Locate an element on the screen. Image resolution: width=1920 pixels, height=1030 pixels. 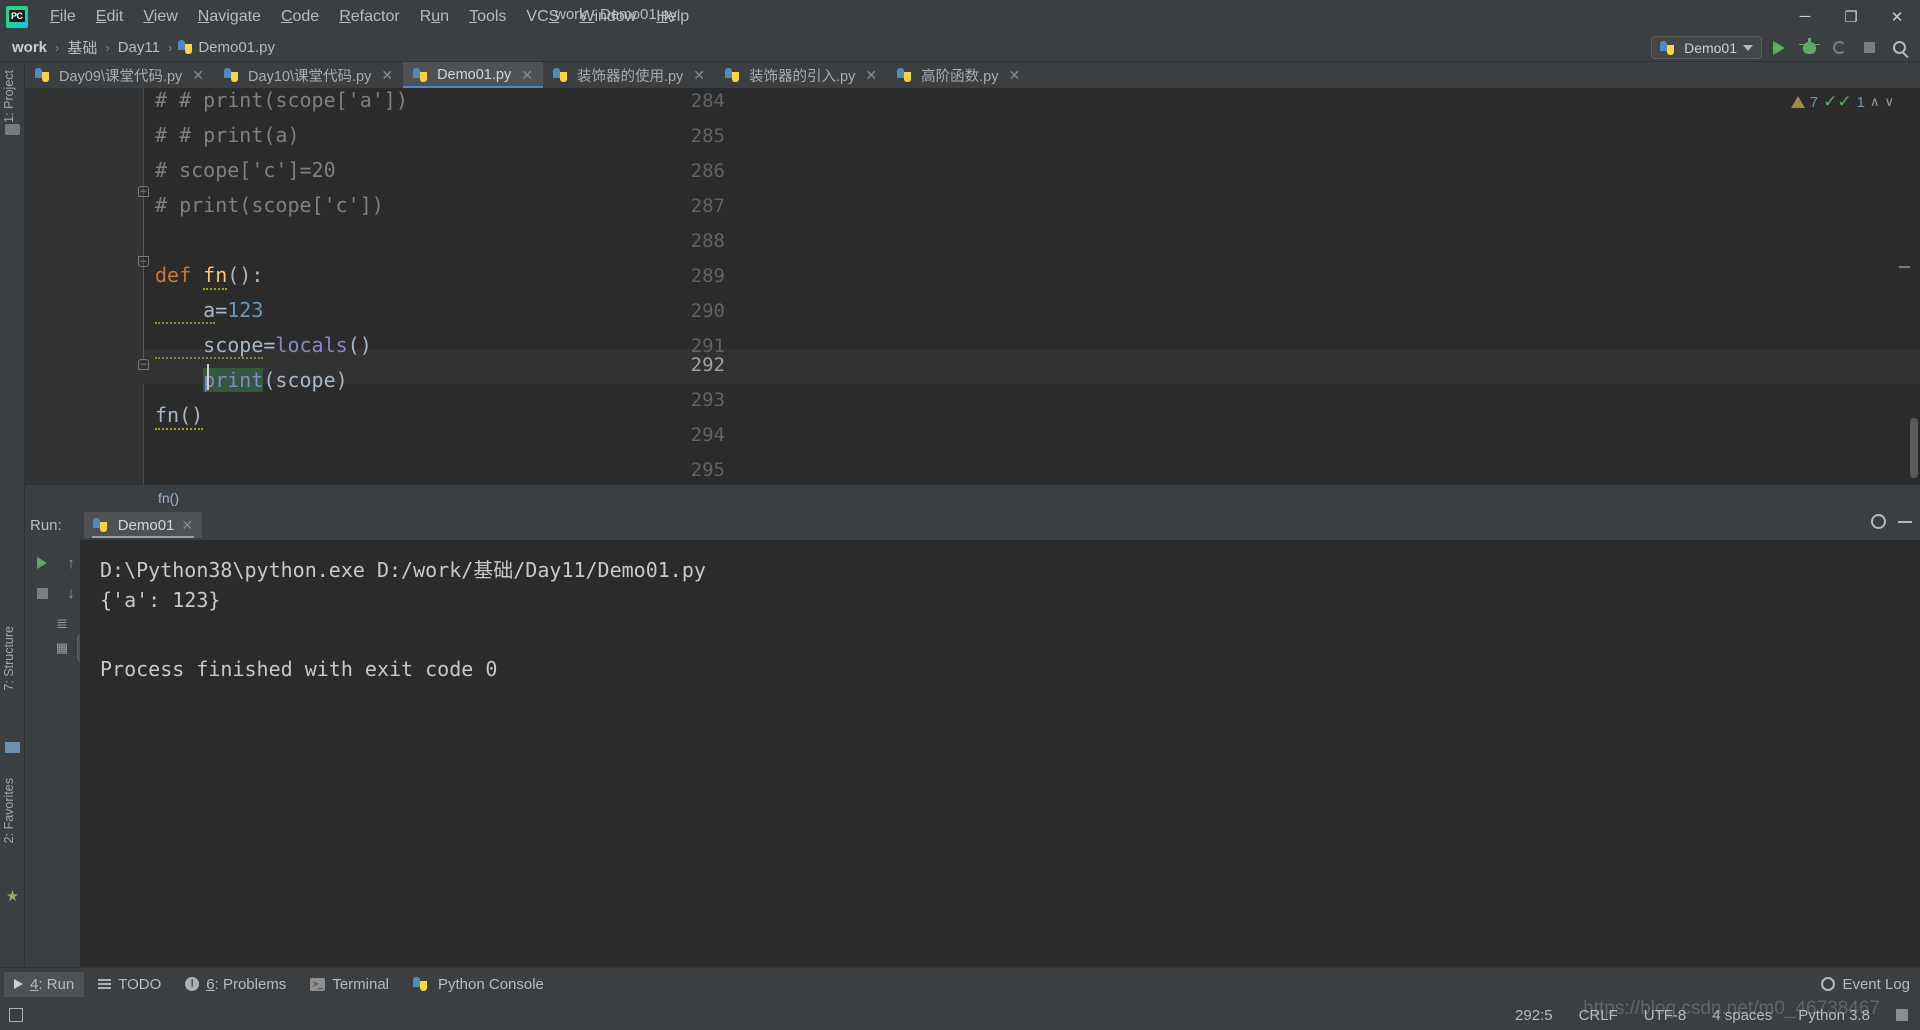
menu-item-tools: Tools is located at coordinates (487, 17).